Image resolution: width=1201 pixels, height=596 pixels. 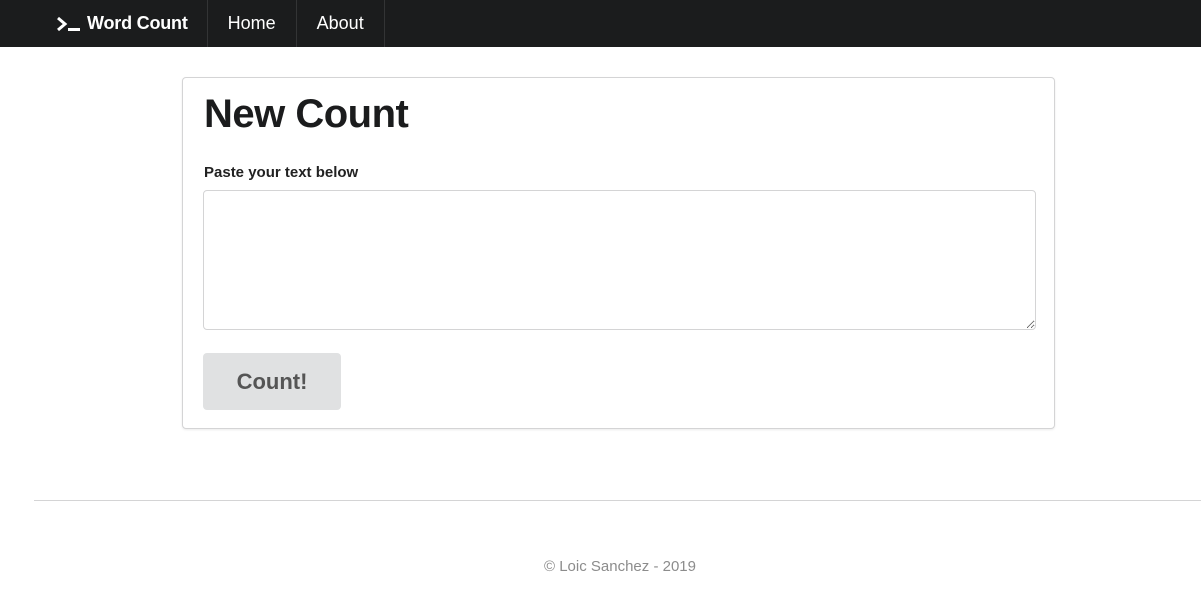 What do you see at coordinates (69, 24) in the screenshot?
I see `terminal-icon` at bounding box center [69, 24].